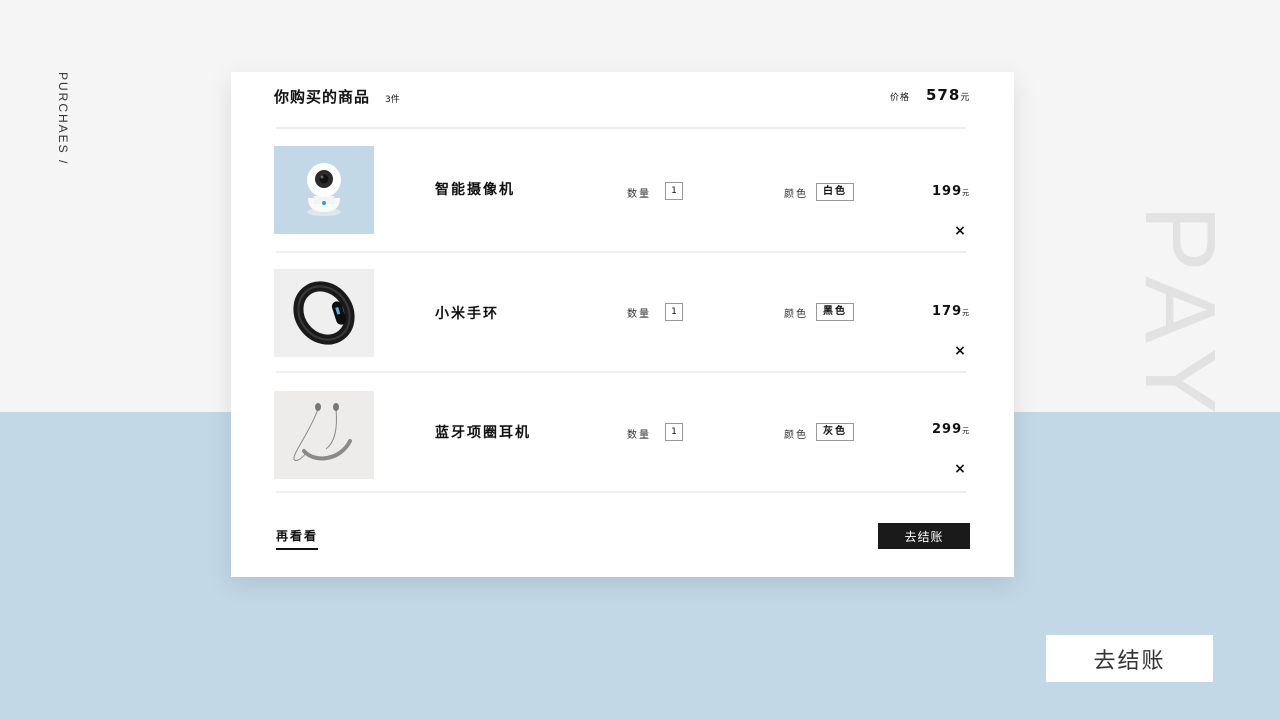  What do you see at coordinates (324, 190) in the screenshot?
I see `smart-camera-image` at bounding box center [324, 190].